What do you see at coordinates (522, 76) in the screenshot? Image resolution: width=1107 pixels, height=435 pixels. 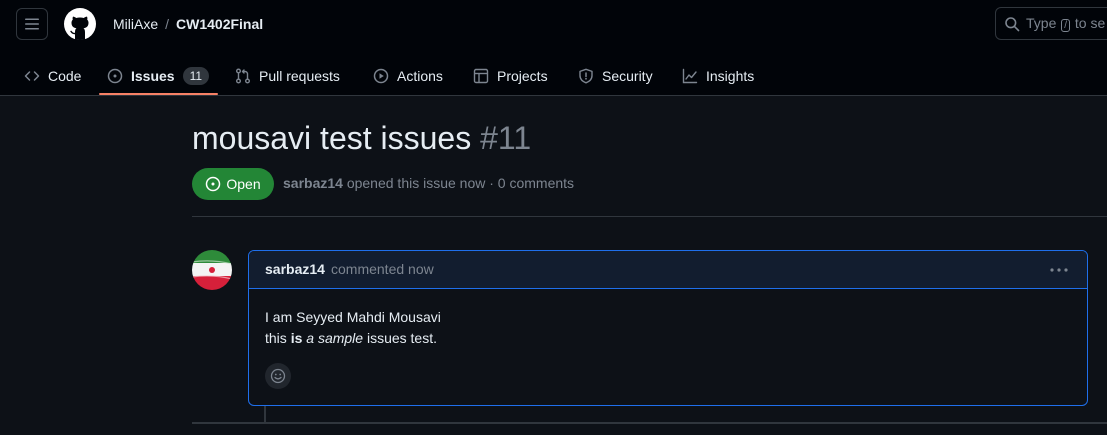 I see `tab-projects-label: Projects` at bounding box center [522, 76].